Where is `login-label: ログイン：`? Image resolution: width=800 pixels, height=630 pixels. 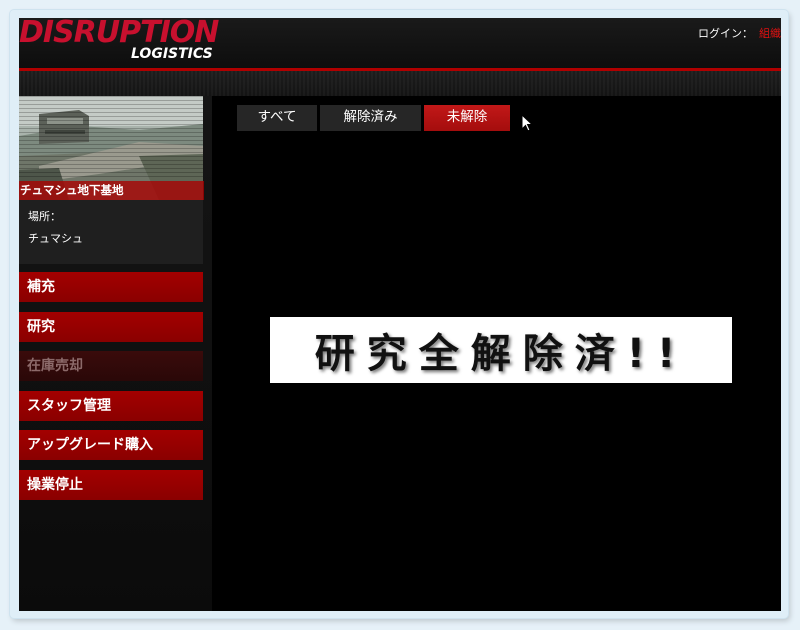 login-label: ログイン： is located at coordinates (725, 33).